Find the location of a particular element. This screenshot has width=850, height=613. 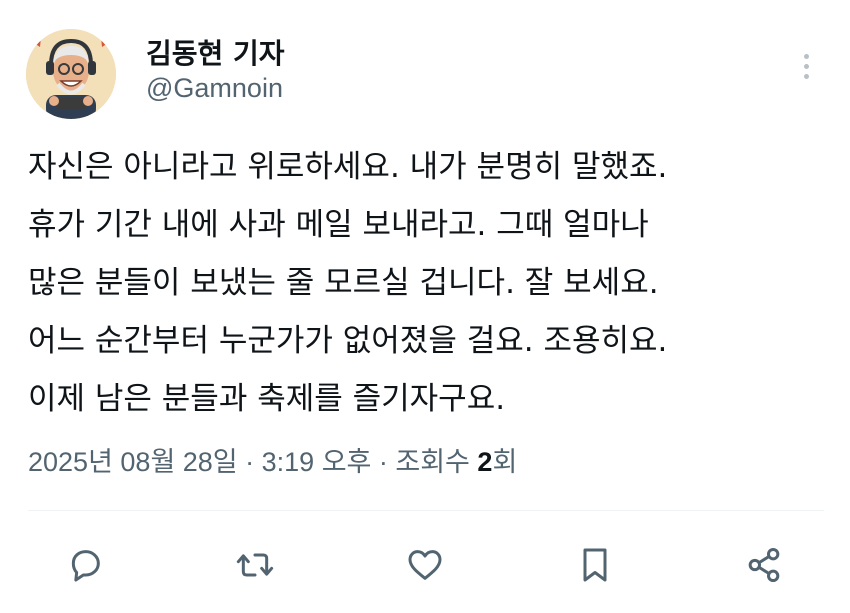

like-button is located at coordinates (425, 565).